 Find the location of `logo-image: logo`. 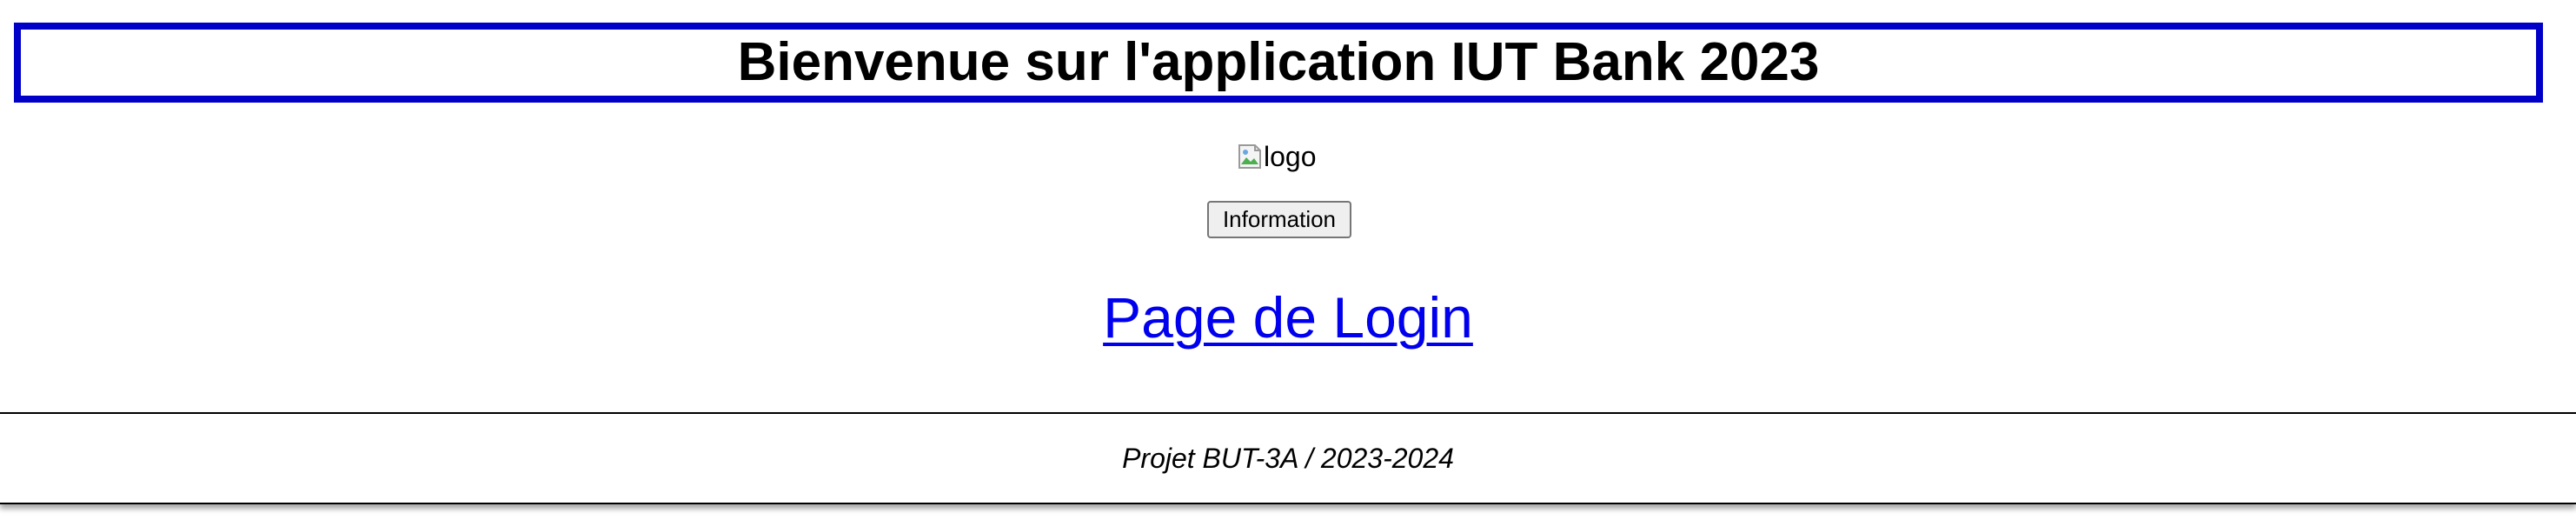

logo-image: logo is located at coordinates (1277, 156).